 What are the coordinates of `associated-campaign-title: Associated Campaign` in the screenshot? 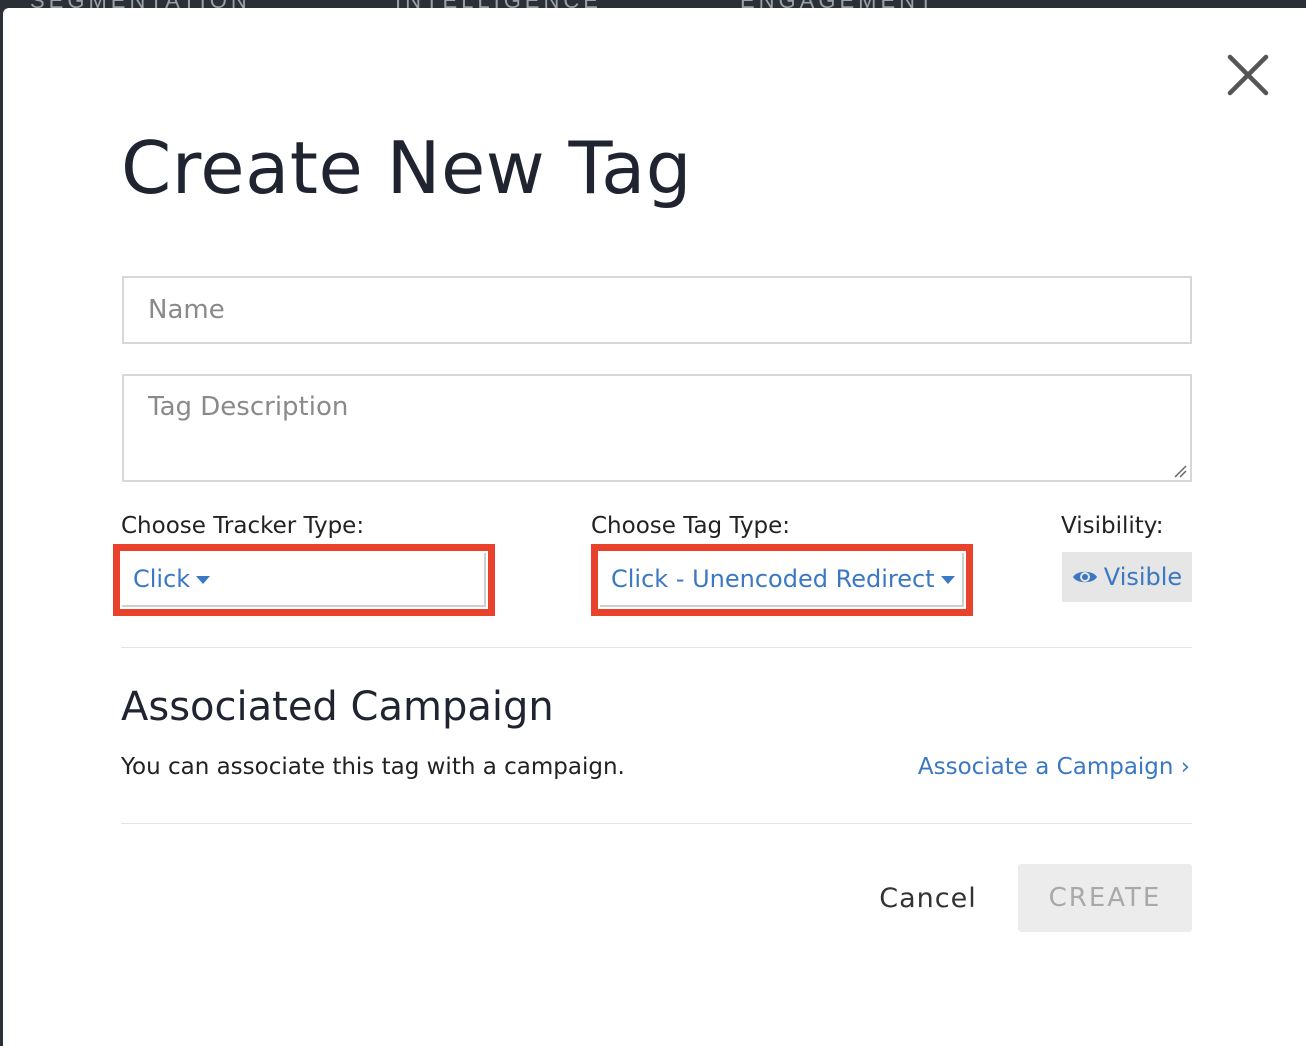 It's located at (337, 707).